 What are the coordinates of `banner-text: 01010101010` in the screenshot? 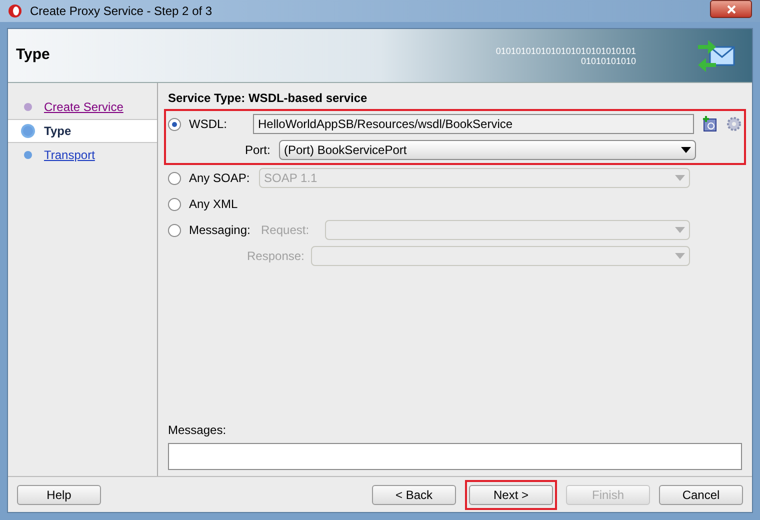 It's located at (608, 61).